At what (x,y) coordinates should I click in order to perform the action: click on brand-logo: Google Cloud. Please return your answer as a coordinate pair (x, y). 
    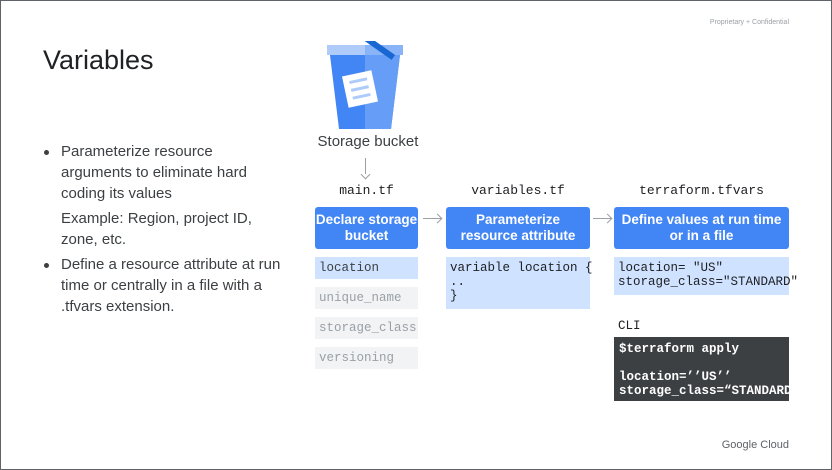
    Looking at the image, I should click on (755, 445).